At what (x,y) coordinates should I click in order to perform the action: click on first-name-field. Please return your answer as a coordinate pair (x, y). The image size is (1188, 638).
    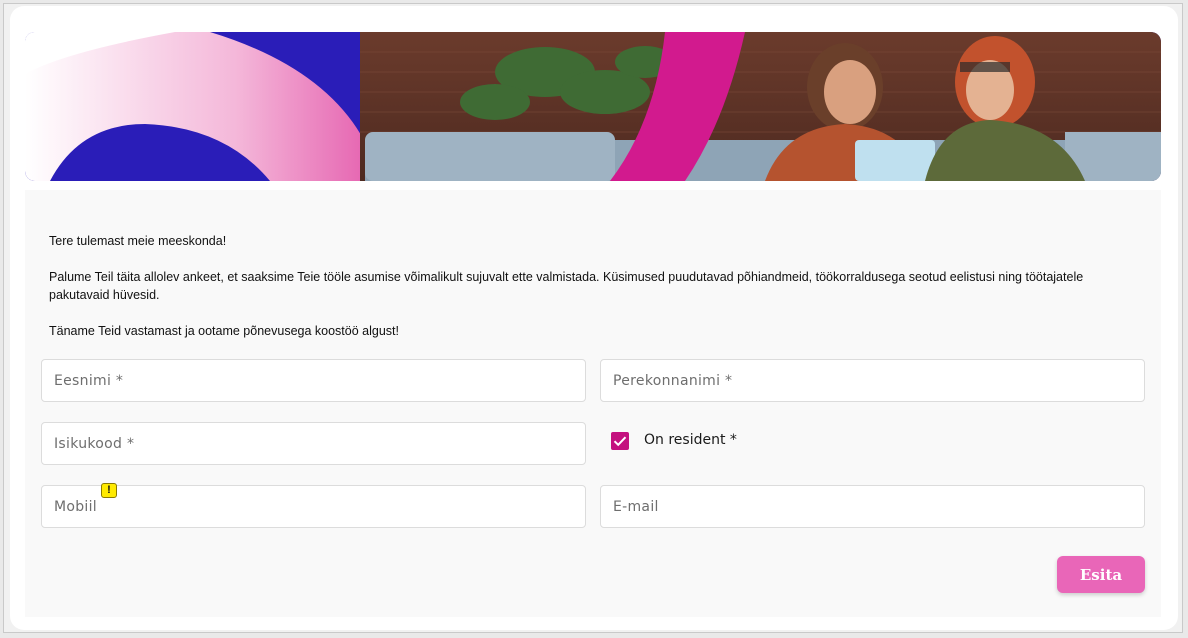
    Looking at the image, I should click on (313, 380).